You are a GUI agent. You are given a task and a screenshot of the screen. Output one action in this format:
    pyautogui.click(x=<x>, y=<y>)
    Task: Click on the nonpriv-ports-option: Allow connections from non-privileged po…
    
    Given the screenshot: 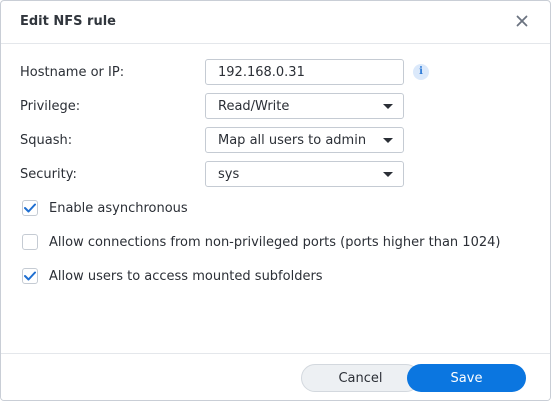 What is the action you would take?
    pyautogui.click(x=275, y=243)
    